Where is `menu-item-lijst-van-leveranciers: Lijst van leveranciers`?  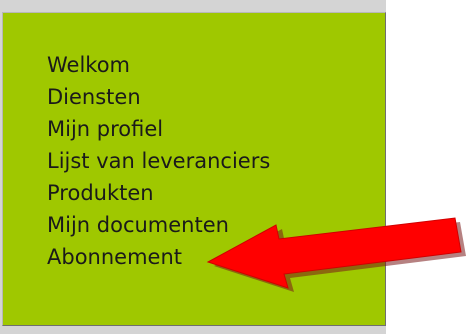
menu-item-lijst-van-leveranciers: Lijst van leveranciers is located at coordinates (158, 161).